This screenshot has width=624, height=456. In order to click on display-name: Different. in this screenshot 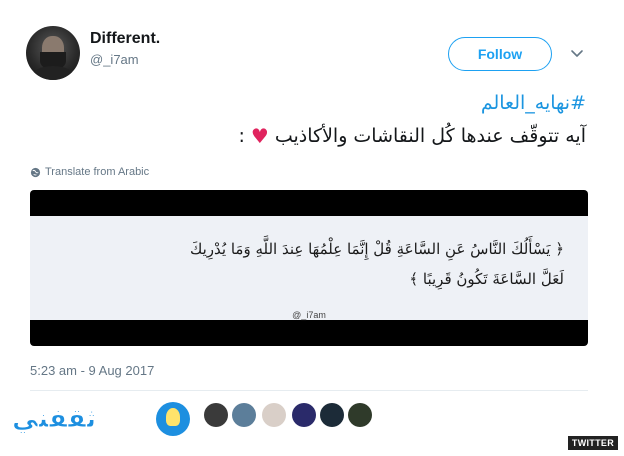, I will do `click(125, 39)`.